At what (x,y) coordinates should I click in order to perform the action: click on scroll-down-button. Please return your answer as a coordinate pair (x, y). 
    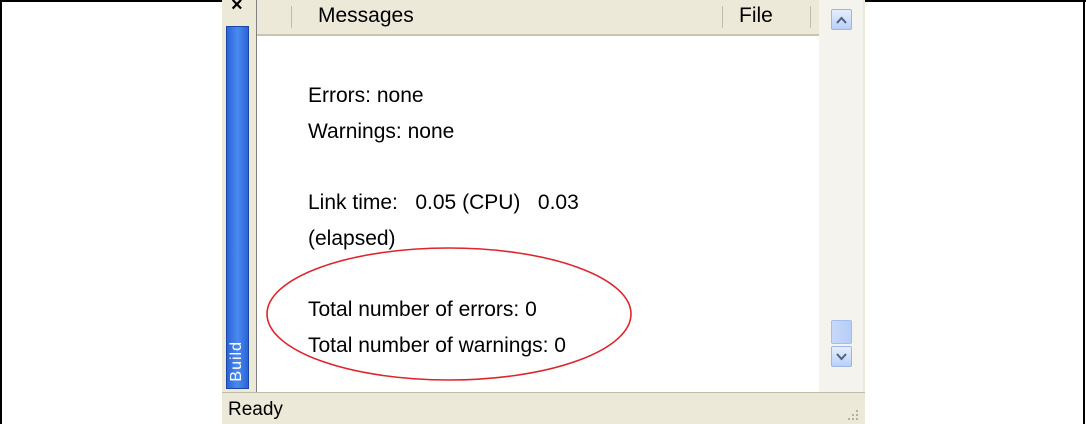
    Looking at the image, I should click on (841, 356).